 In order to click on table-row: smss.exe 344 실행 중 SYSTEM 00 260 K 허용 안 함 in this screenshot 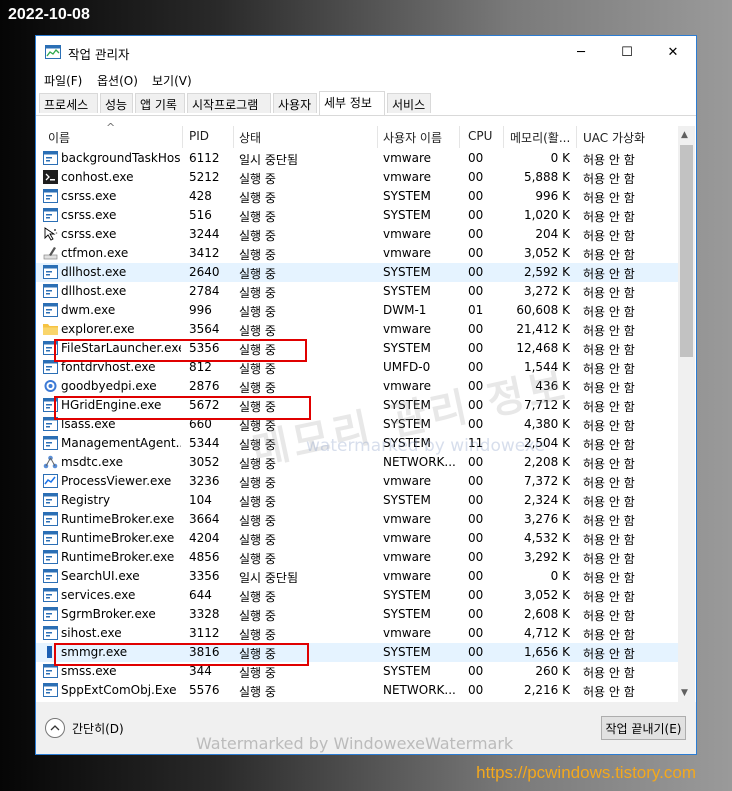, I will do `click(357, 671)`.